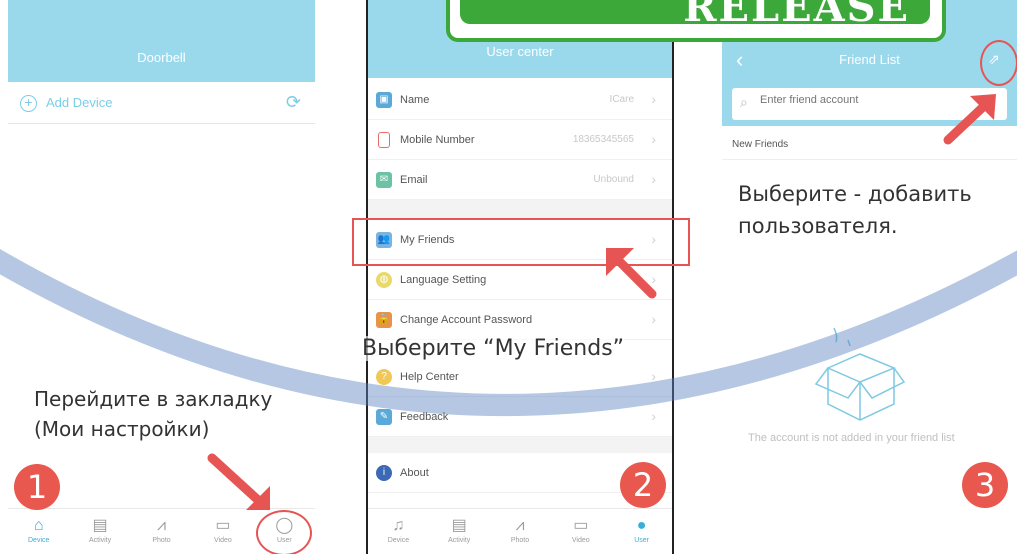 This screenshot has height=554, width=1017. Describe the element at coordinates (153, 414) in the screenshot. I see `instruction-caption-1: Перейдите в закладку (Мои настройки)` at that location.